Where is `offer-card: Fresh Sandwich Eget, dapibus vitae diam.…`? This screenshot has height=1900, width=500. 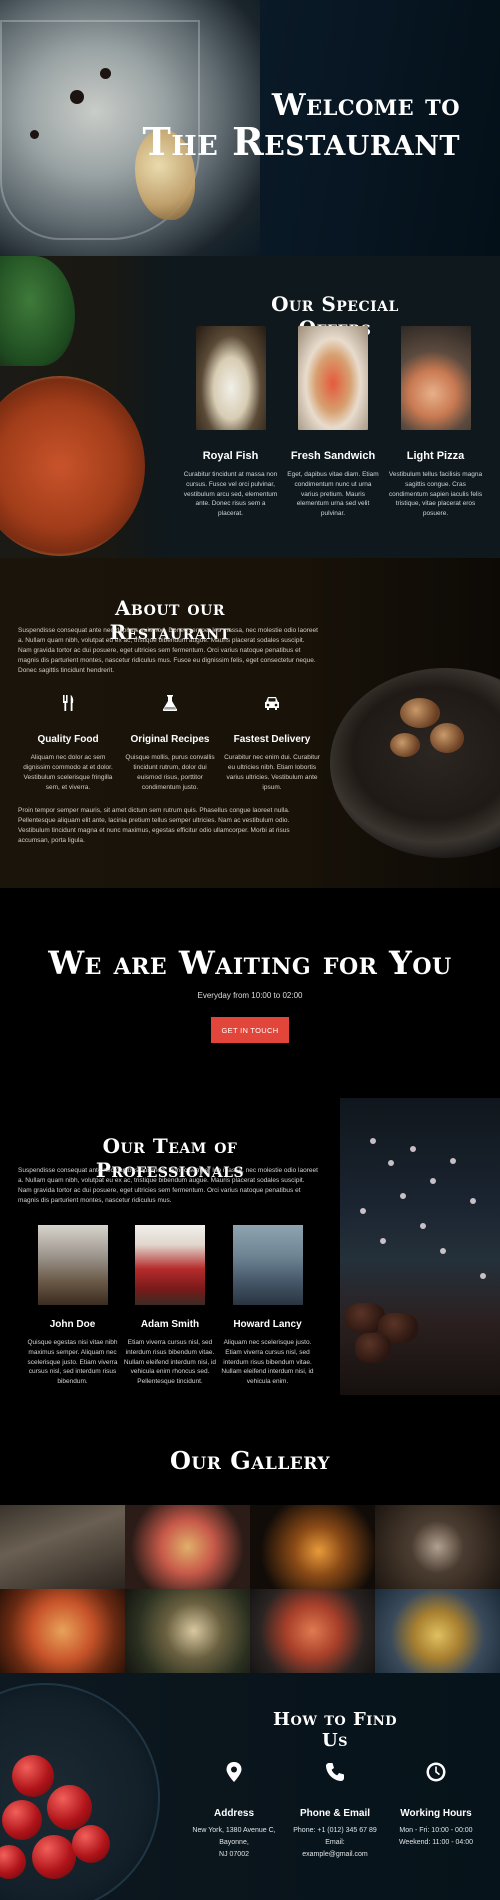
offer-card: Fresh Sandwich Eget, dapibus vitae diam.… is located at coordinates (333, 422).